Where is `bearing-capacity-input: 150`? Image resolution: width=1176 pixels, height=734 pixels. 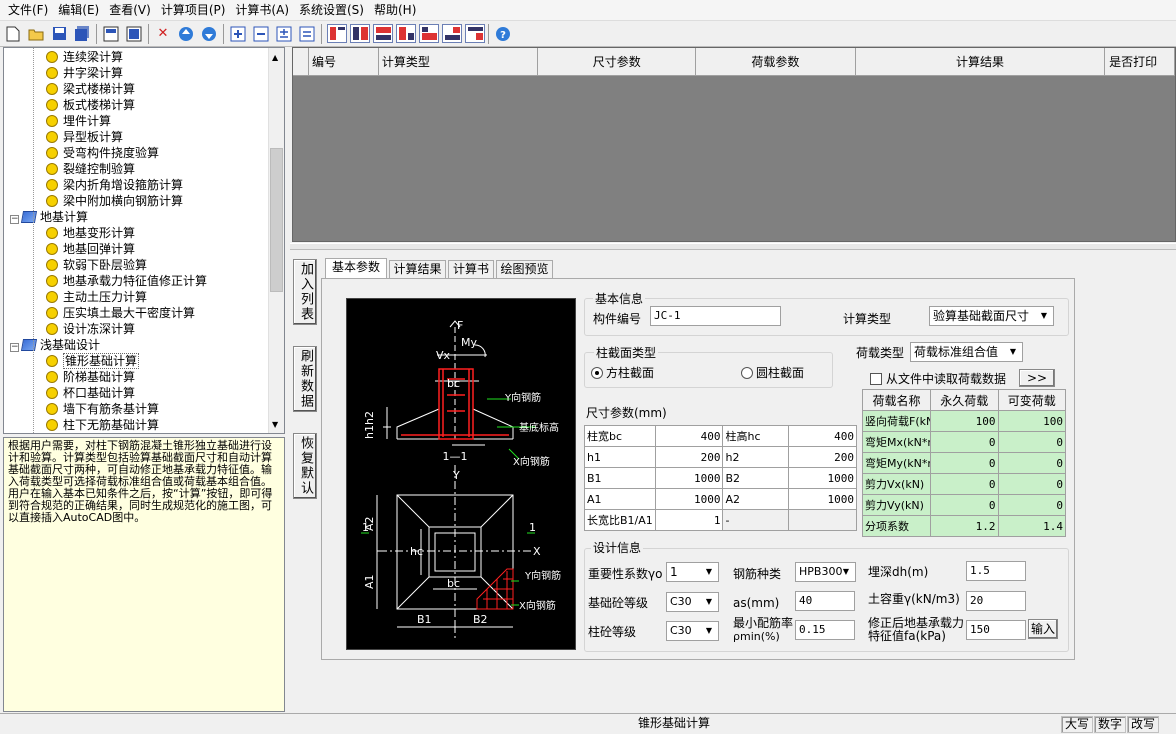 bearing-capacity-input: 150 is located at coordinates (996, 630).